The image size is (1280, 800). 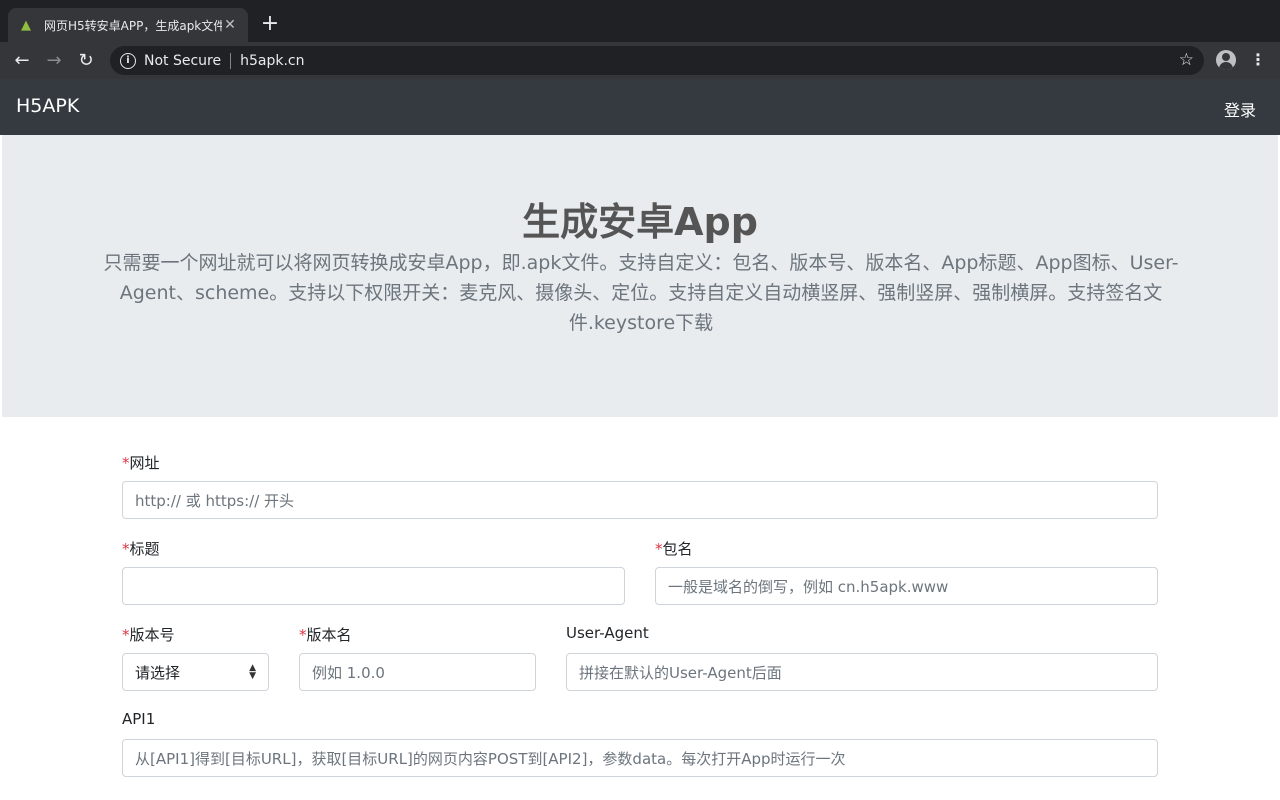 I want to click on close-tab-icon: ✕, so click(x=230, y=25).